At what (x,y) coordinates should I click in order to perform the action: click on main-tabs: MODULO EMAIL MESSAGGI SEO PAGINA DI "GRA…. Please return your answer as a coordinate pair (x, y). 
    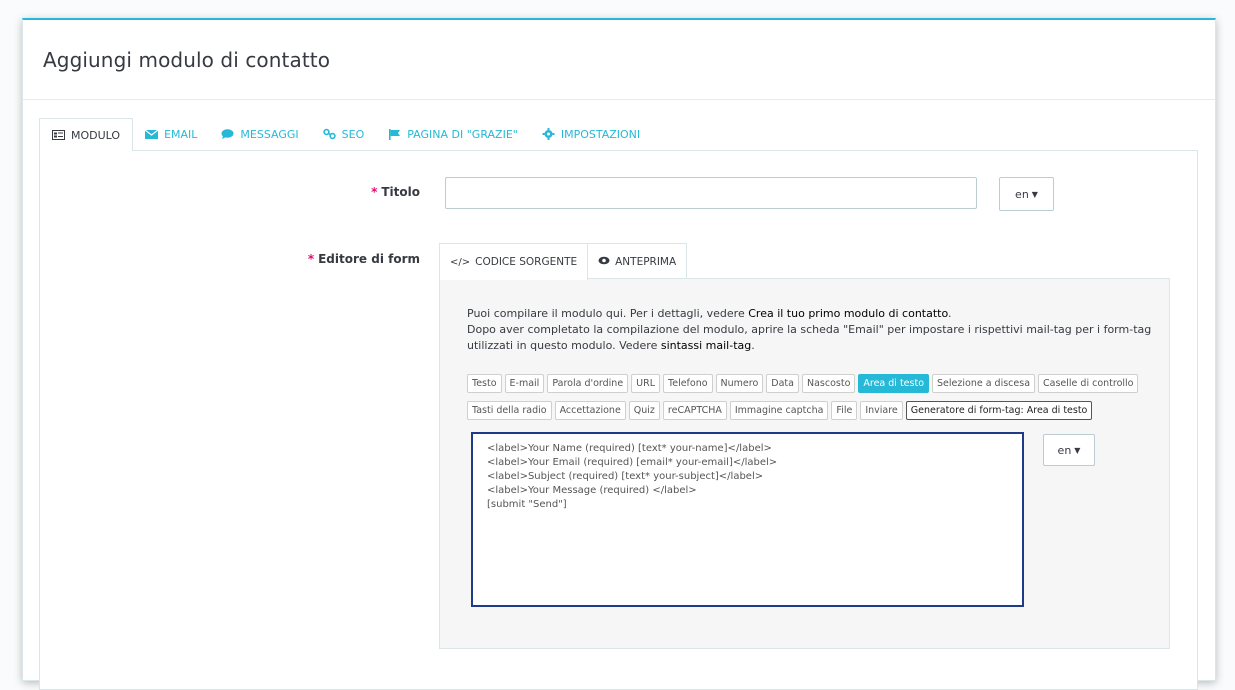
    Looking at the image, I should click on (345, 134).